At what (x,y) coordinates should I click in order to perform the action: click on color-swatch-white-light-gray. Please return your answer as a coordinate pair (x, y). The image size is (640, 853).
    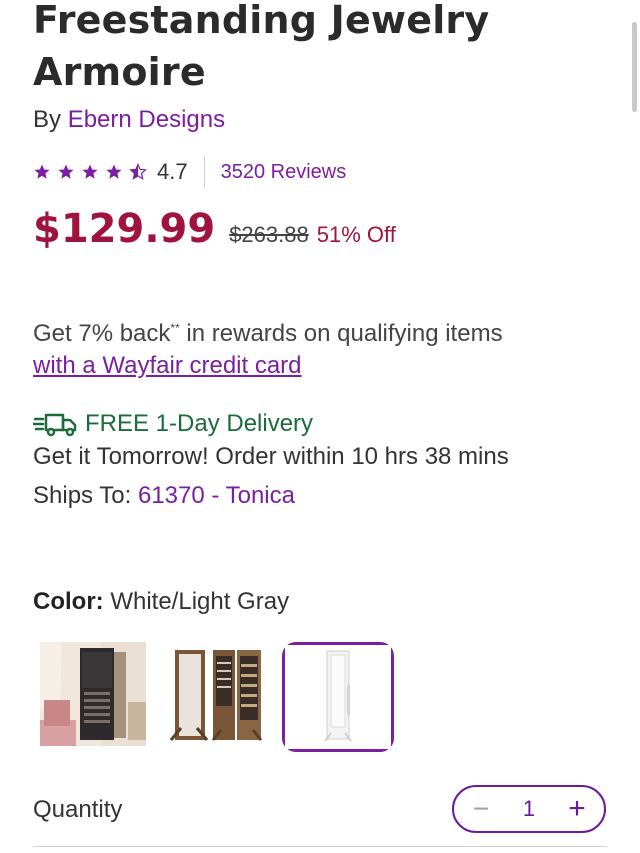
    Looking at the image, I should click on (338, 697).